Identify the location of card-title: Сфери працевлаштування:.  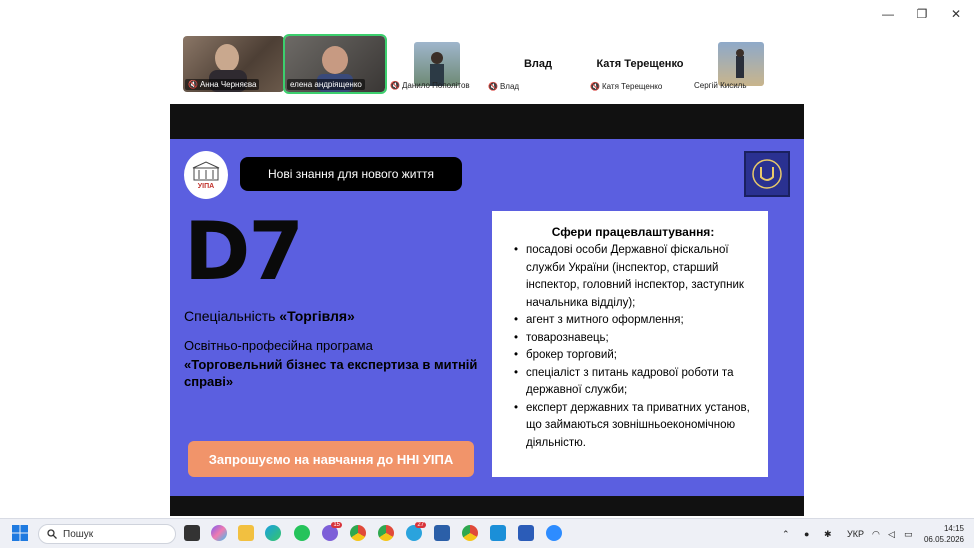
(633, 232).